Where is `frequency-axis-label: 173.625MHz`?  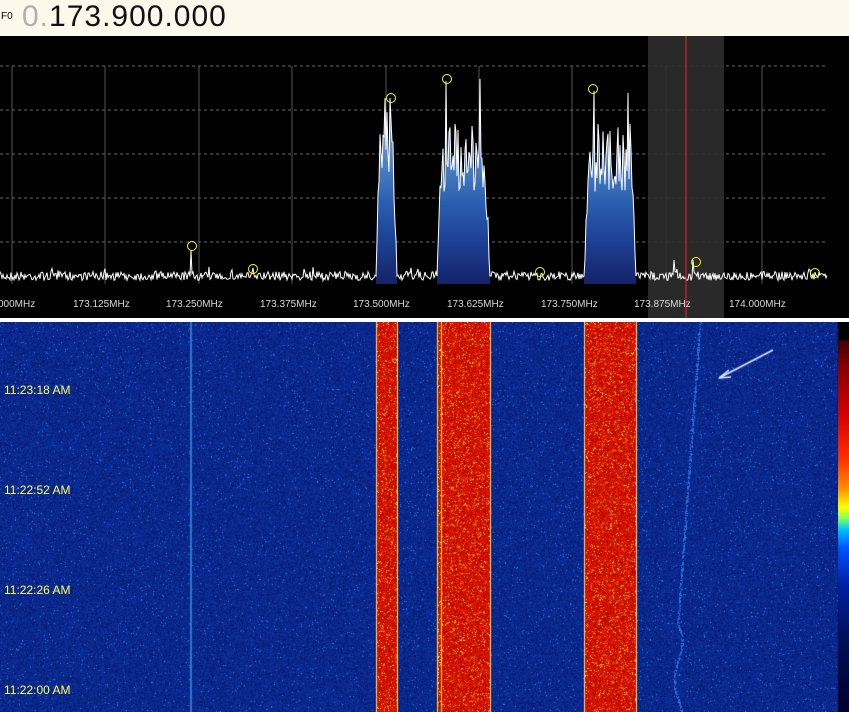
frequency-axis-label: 173.625MHz is located at coordinates (475, 304).